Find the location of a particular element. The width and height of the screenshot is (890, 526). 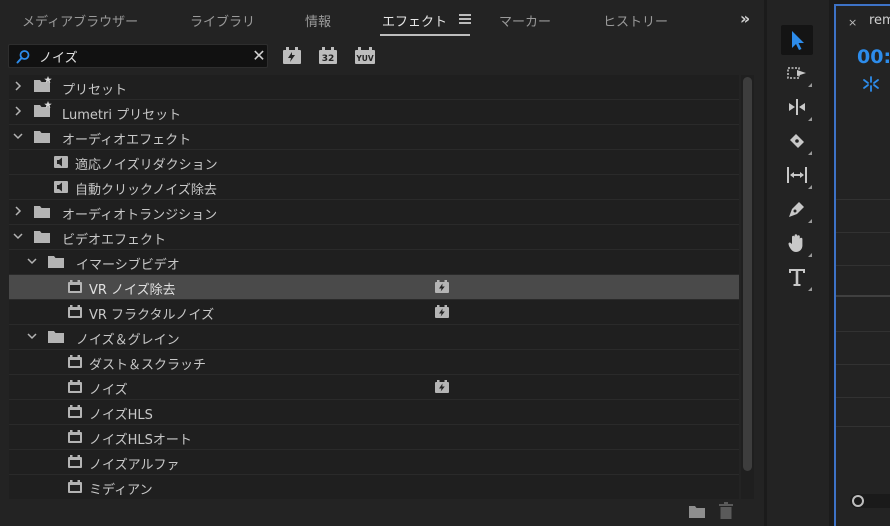

tab-markers: マーカー is located at coordinates (525, 20).